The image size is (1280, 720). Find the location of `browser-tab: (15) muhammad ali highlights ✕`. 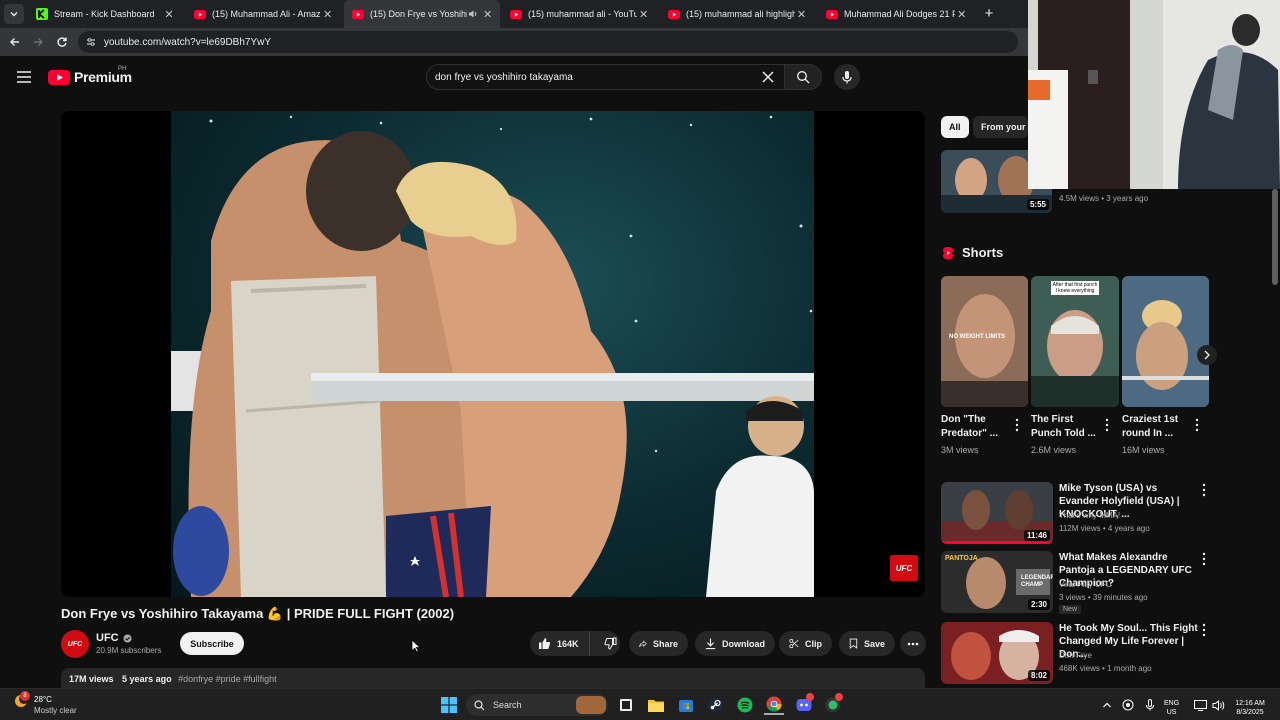

browser-tab: (15) muhammad ali highlights ✕ is located at coordinates (737, 14).